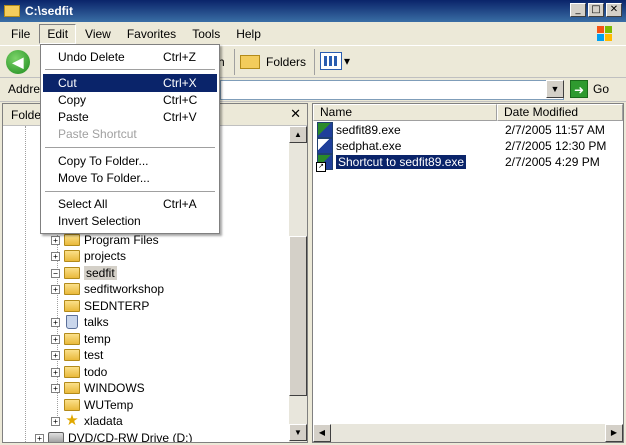 The image size is (626, 445). Describe the element at coordinates (72, 100) in the screenshot. I see `menu-item-label: Copy` at that location.